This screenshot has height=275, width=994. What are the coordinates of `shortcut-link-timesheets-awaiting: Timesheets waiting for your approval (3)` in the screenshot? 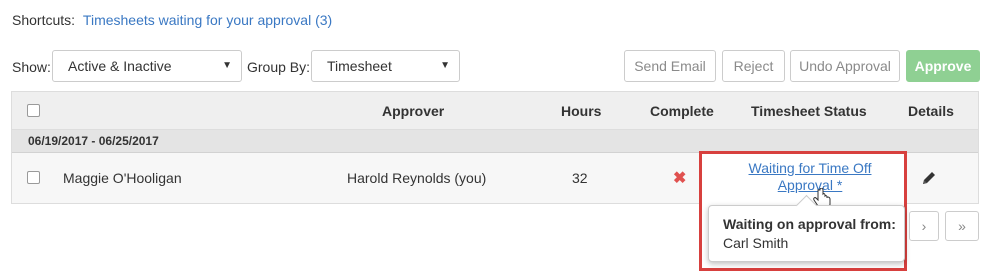 It's located at (207, 20).